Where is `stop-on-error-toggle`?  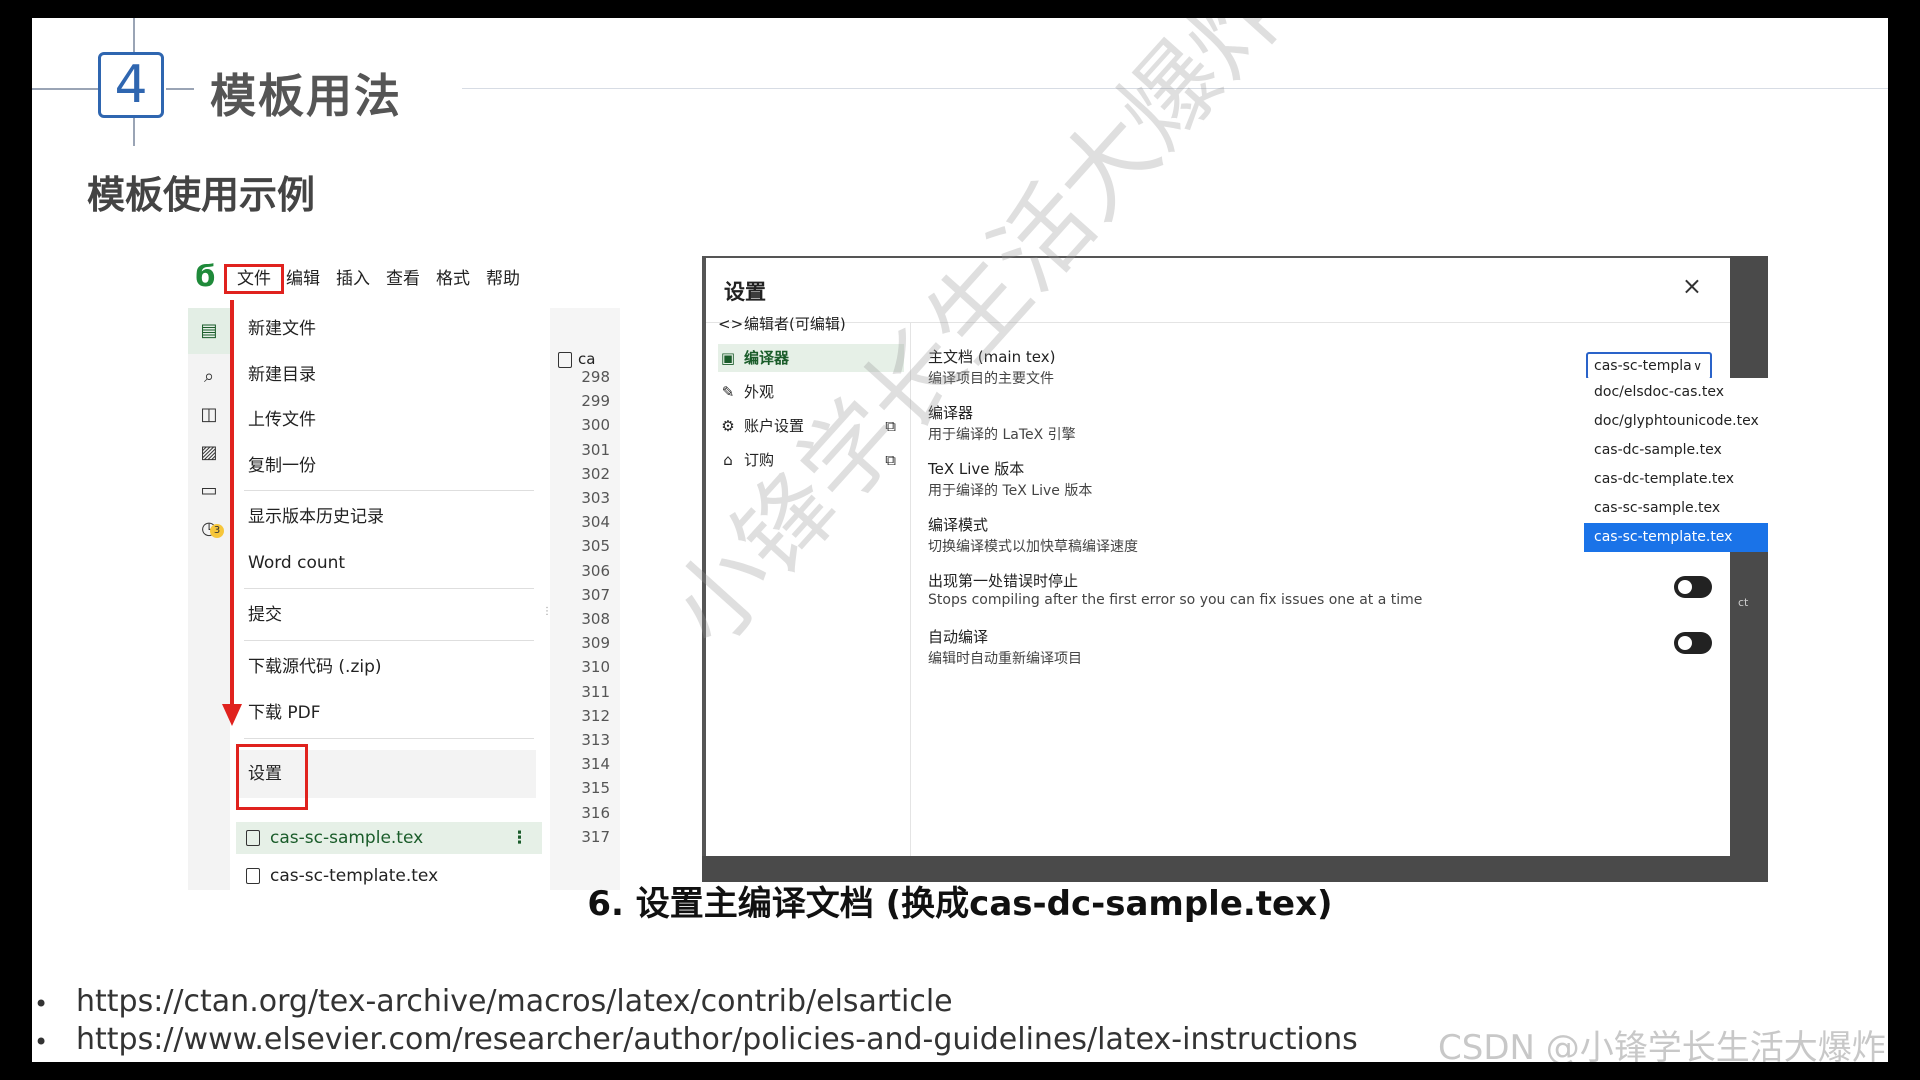
stop-on-error-toggle is located at coordinates (1693, 587).